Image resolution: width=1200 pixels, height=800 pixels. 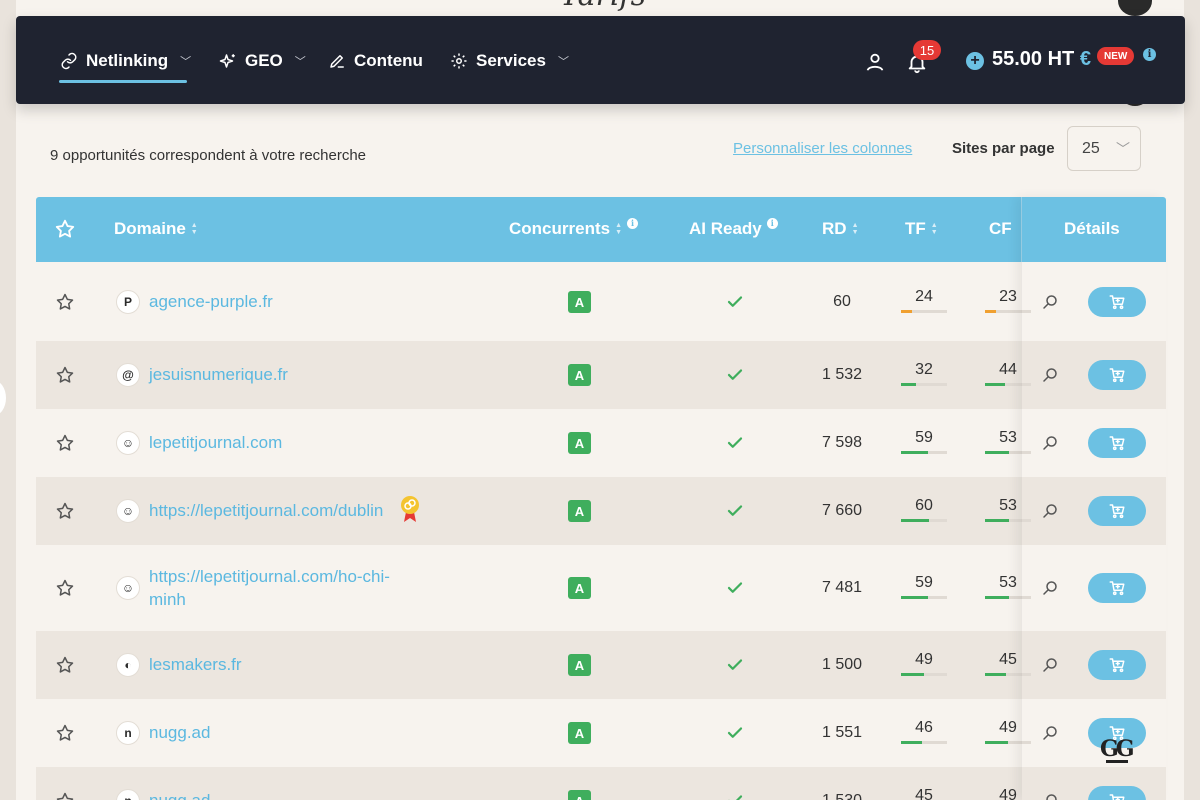 I want to click on tf-value: 46, so click(x=924, y=727).